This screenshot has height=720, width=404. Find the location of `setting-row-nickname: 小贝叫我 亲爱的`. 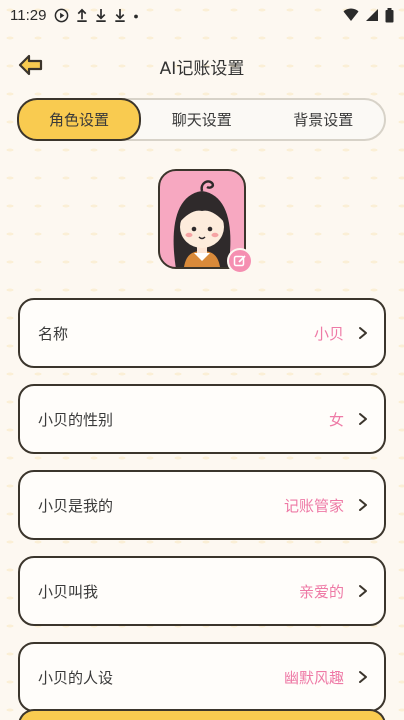

setting-row-nickname: 小贝叫我 亲爱的 is located at coordinates (202, 591).